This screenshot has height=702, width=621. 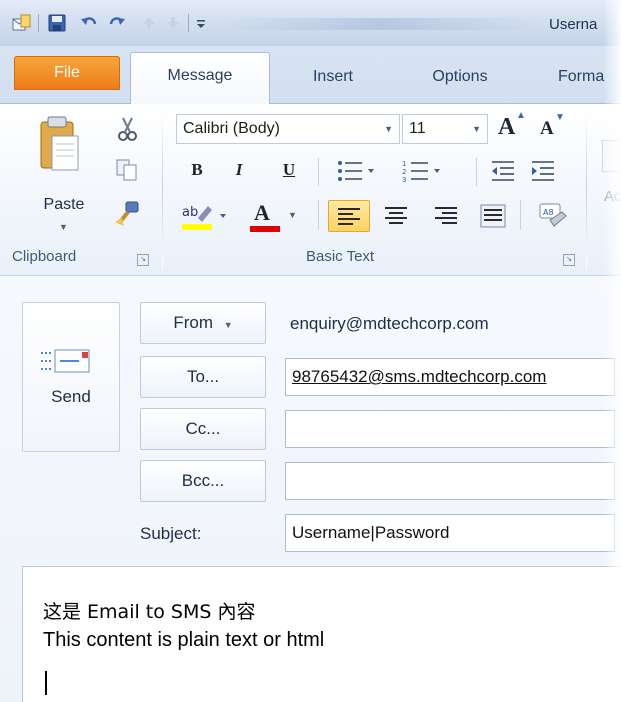 I want to click on from-address: enquiry@mdtechcorp.com, so click(x=389, y=323).